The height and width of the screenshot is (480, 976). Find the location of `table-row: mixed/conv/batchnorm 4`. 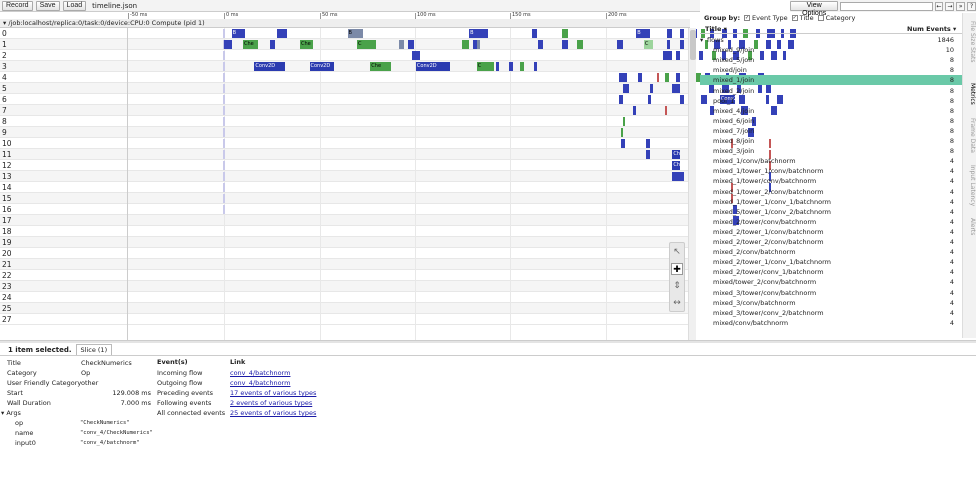

table-row: mixed/conv/batchnorm 4 is located at coordinates (831, 323).